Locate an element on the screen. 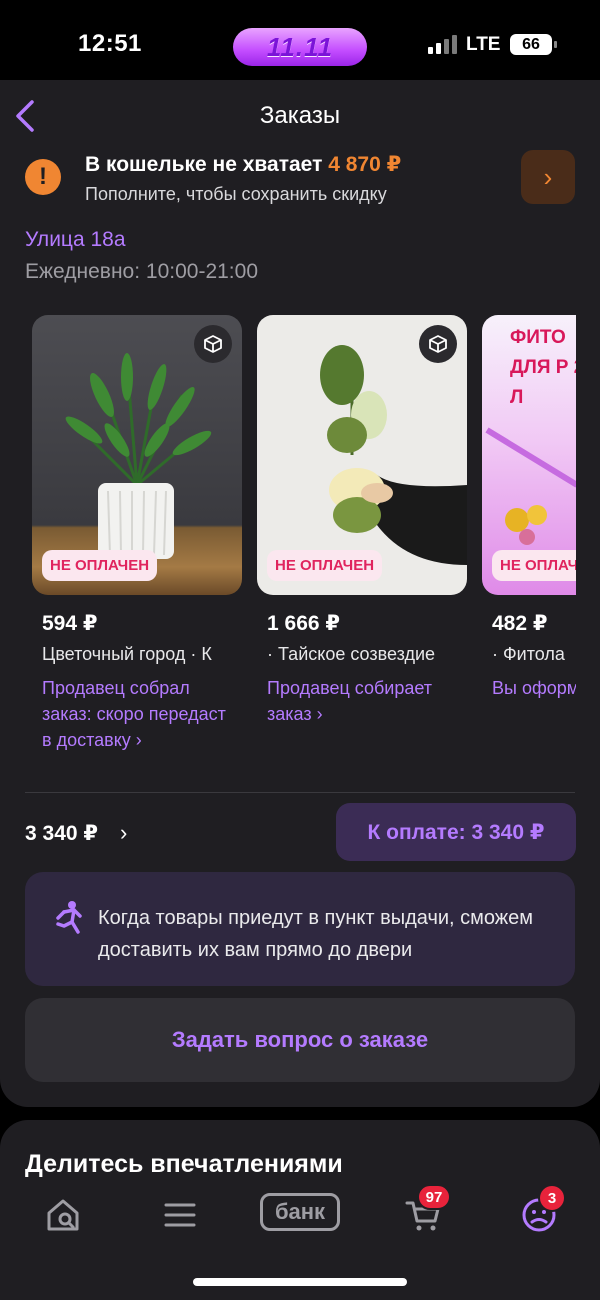  signal-icon is located at coordinates (443, 44).